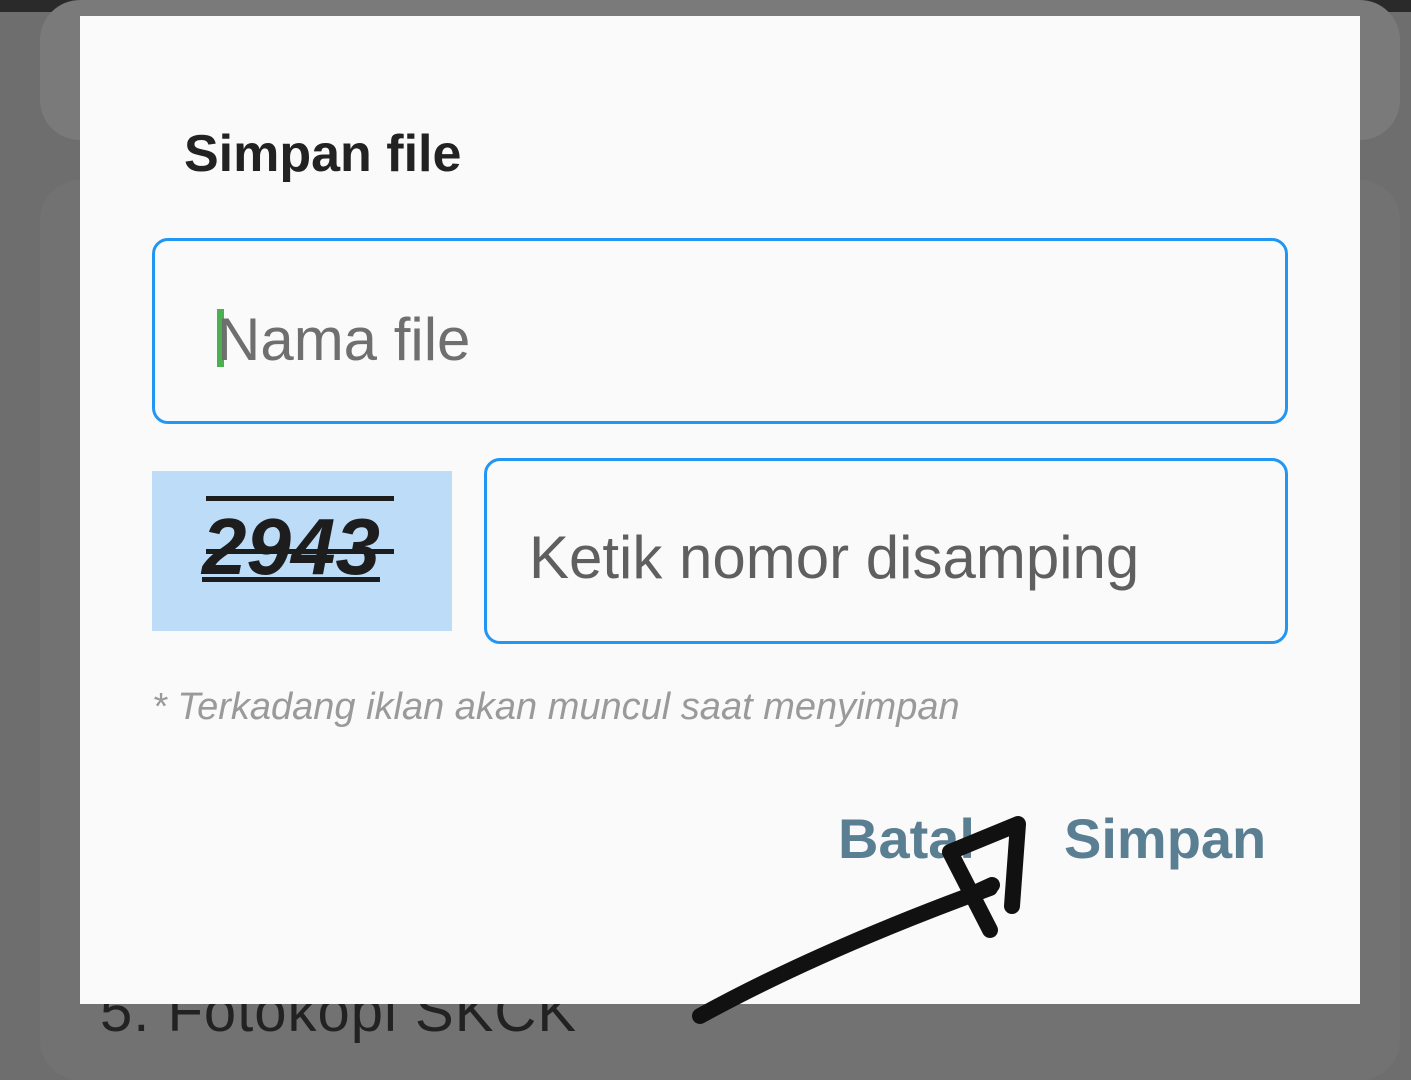 This screenshot has width=1411, height=1080. What do you see at coordinates (344, 339) in the screenshot?
I see `filename-placeholder: Nama file` at bounding box center [344, 339].